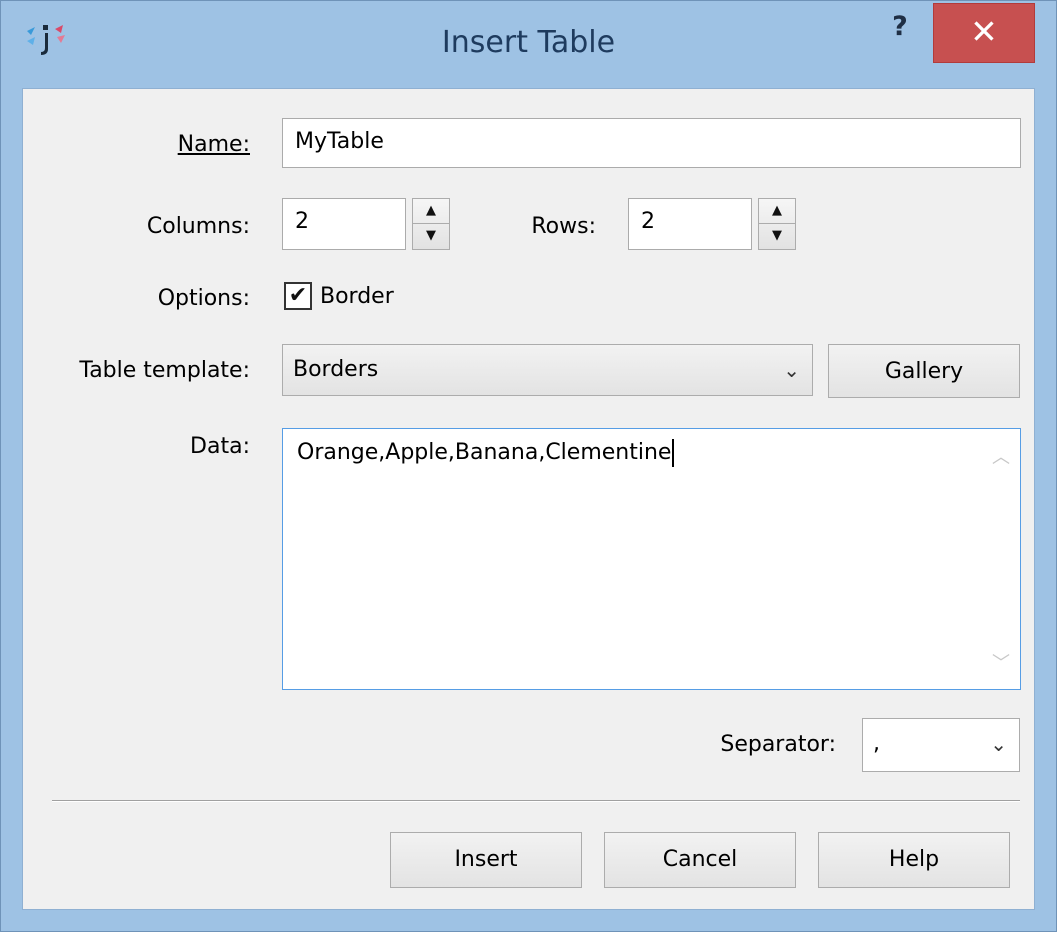 This screenshot has height=932, width=1057. What do you see at coordinates (563, 226) in the screenshot?
I see `rows-label-text: Rows:` at bounding box center [563, 226].